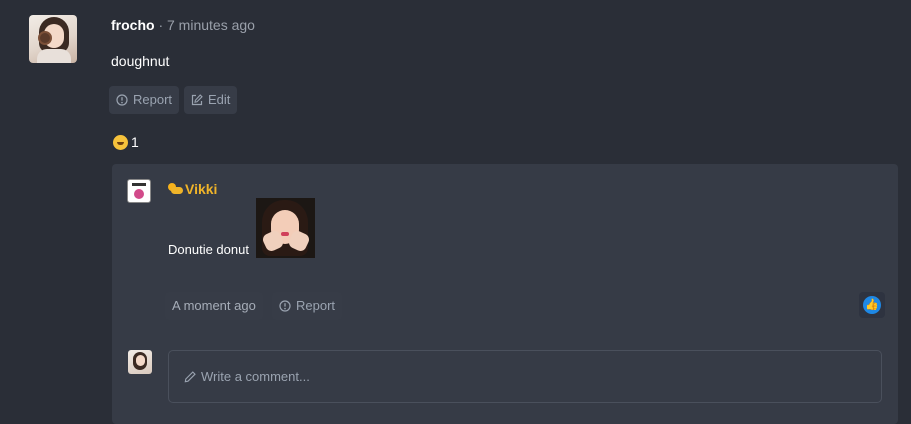 This screenshot has height=424, width=911. I want to click on avatar-text-bar, so click(139, 184).